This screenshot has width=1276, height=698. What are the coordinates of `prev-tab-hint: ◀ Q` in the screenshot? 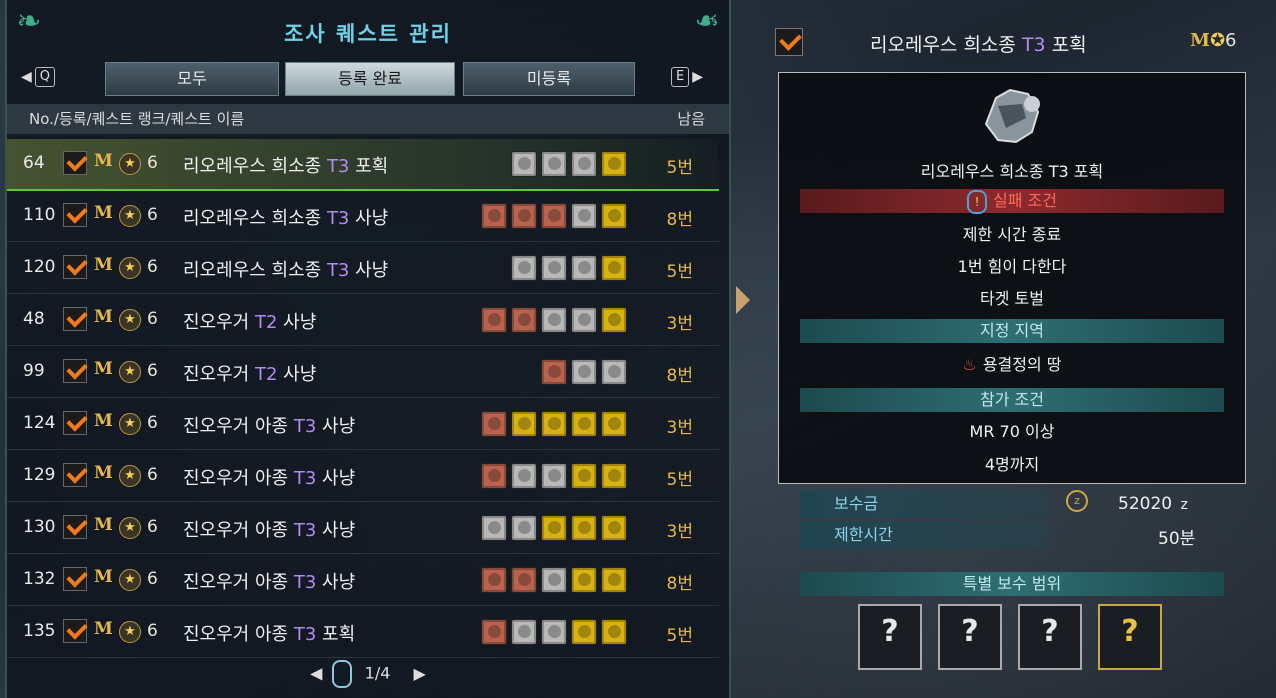 It's located at (38, 77).